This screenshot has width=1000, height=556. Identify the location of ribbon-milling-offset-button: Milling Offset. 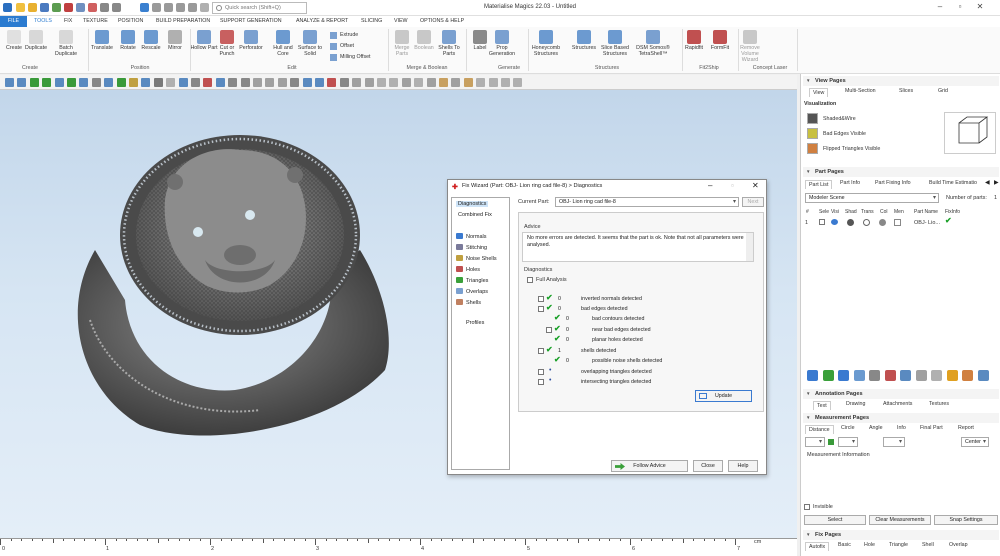
(355, 57).